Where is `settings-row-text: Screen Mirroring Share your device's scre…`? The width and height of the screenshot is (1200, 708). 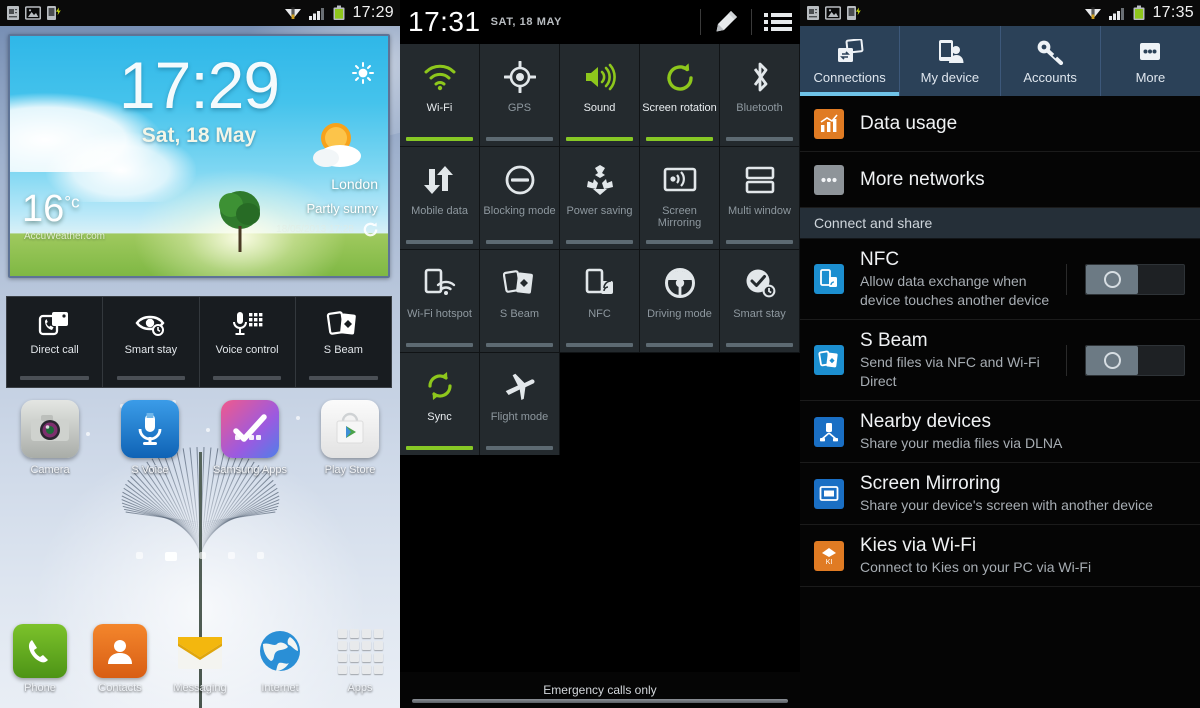 settings-row-text: Screen Mirroring Share your device's scre… is located at coordinates (1023, 493).